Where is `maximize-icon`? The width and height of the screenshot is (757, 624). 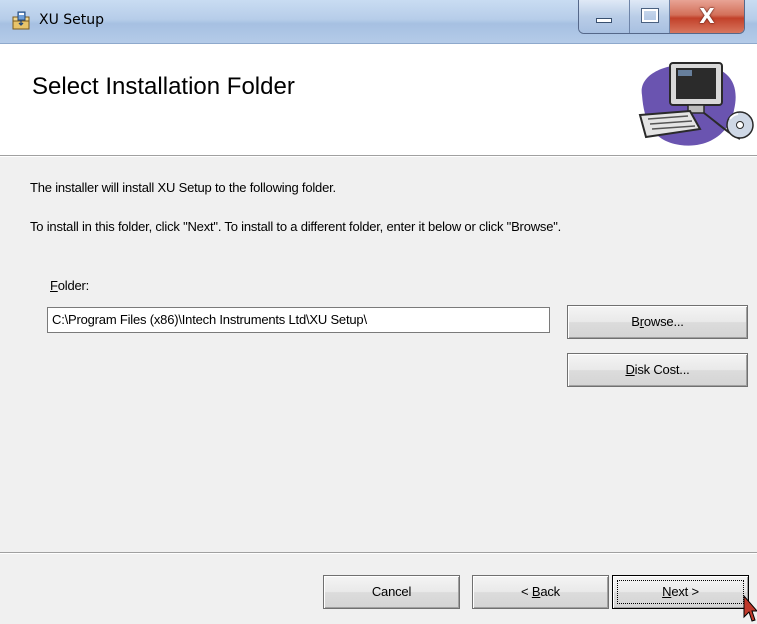 maximize-icon is located at coordinates (650, 15).